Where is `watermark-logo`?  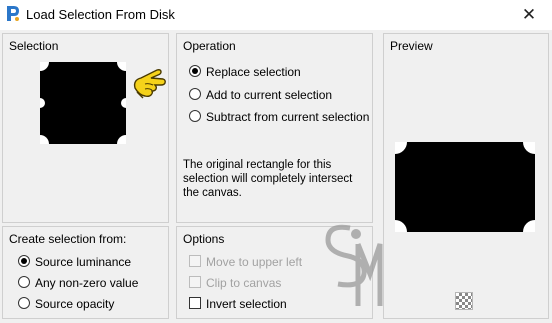
watermark-logo is located at coordinates (354, 265).